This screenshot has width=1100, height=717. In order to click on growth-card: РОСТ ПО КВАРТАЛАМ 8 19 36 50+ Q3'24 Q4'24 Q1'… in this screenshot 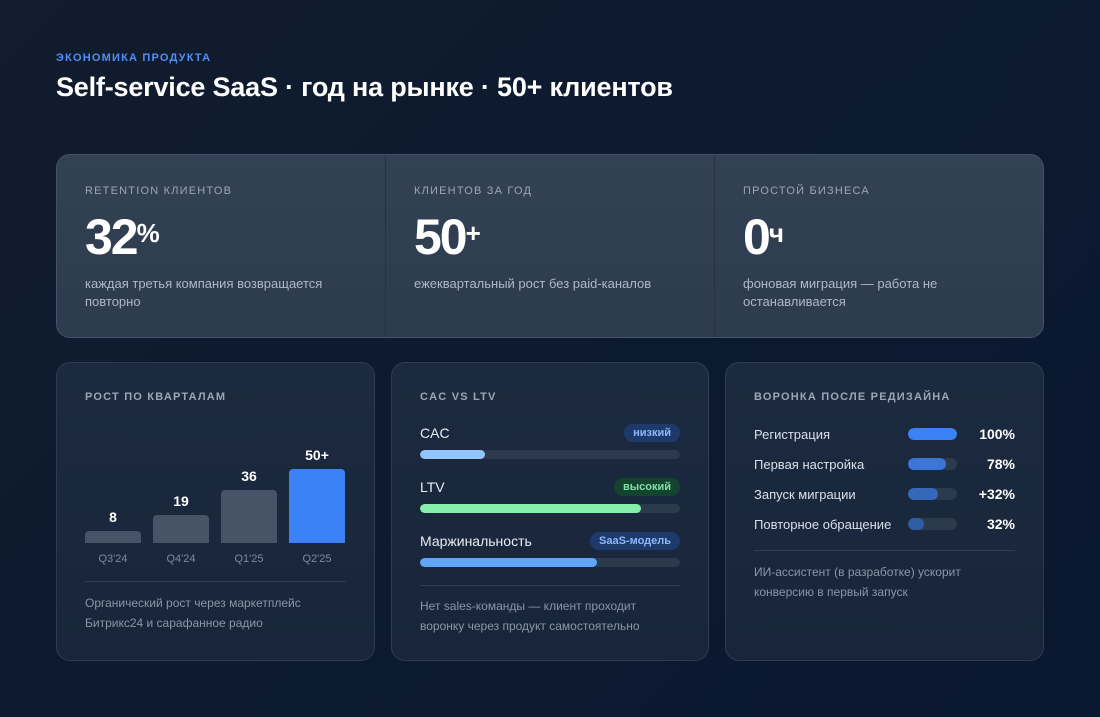, I will do `click(215, 511)`.